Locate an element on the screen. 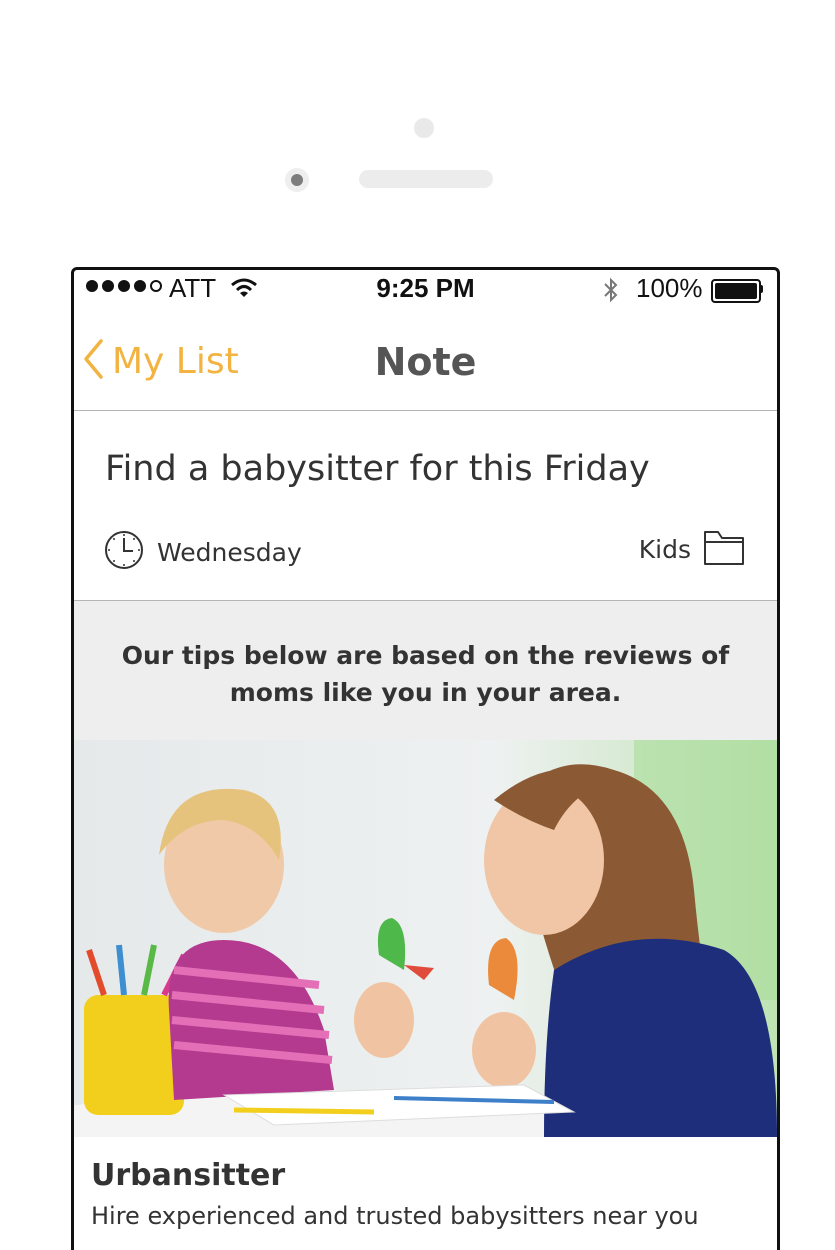 The width and height of the screenshot is (835, 1250). battery-icon is located at coordinates (736, 291).